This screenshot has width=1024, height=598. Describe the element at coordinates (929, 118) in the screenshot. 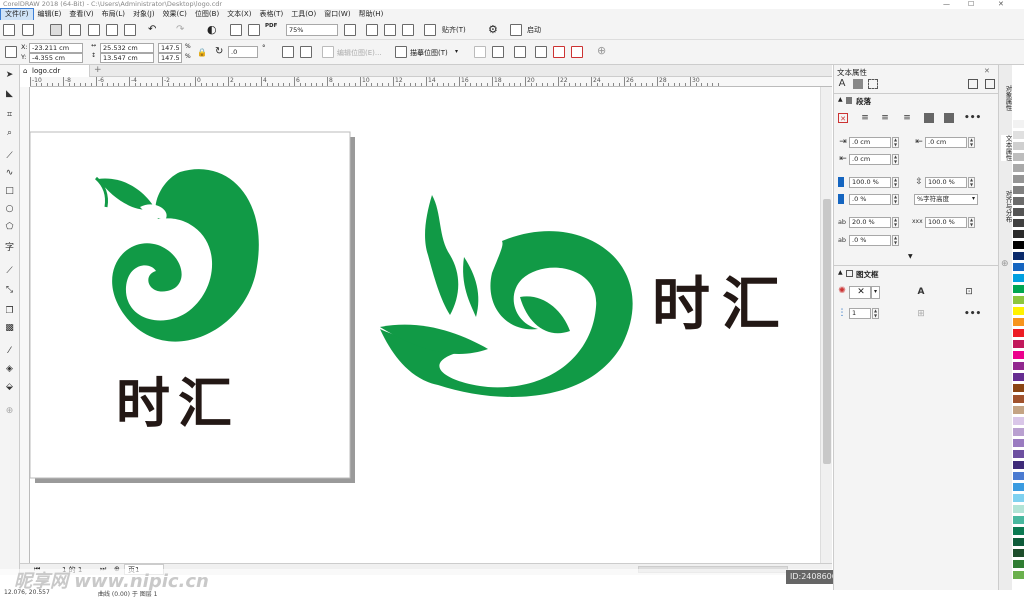

I see `justify-icon` at that location.